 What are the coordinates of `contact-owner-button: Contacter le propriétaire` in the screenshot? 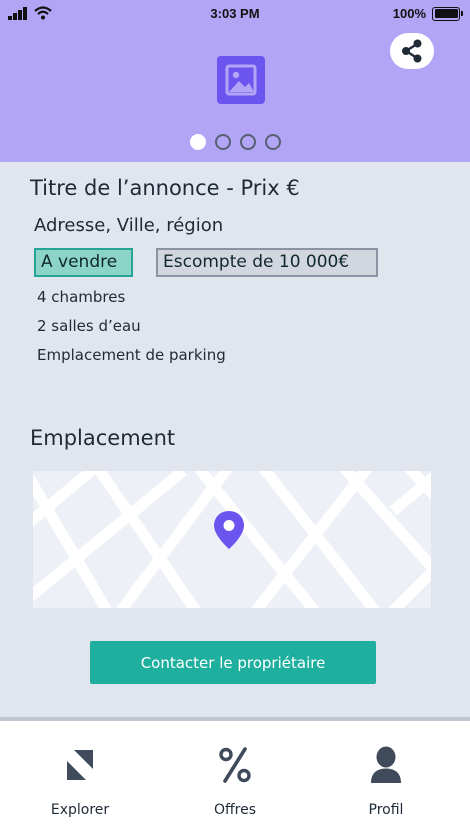 It's located at (233, 662).